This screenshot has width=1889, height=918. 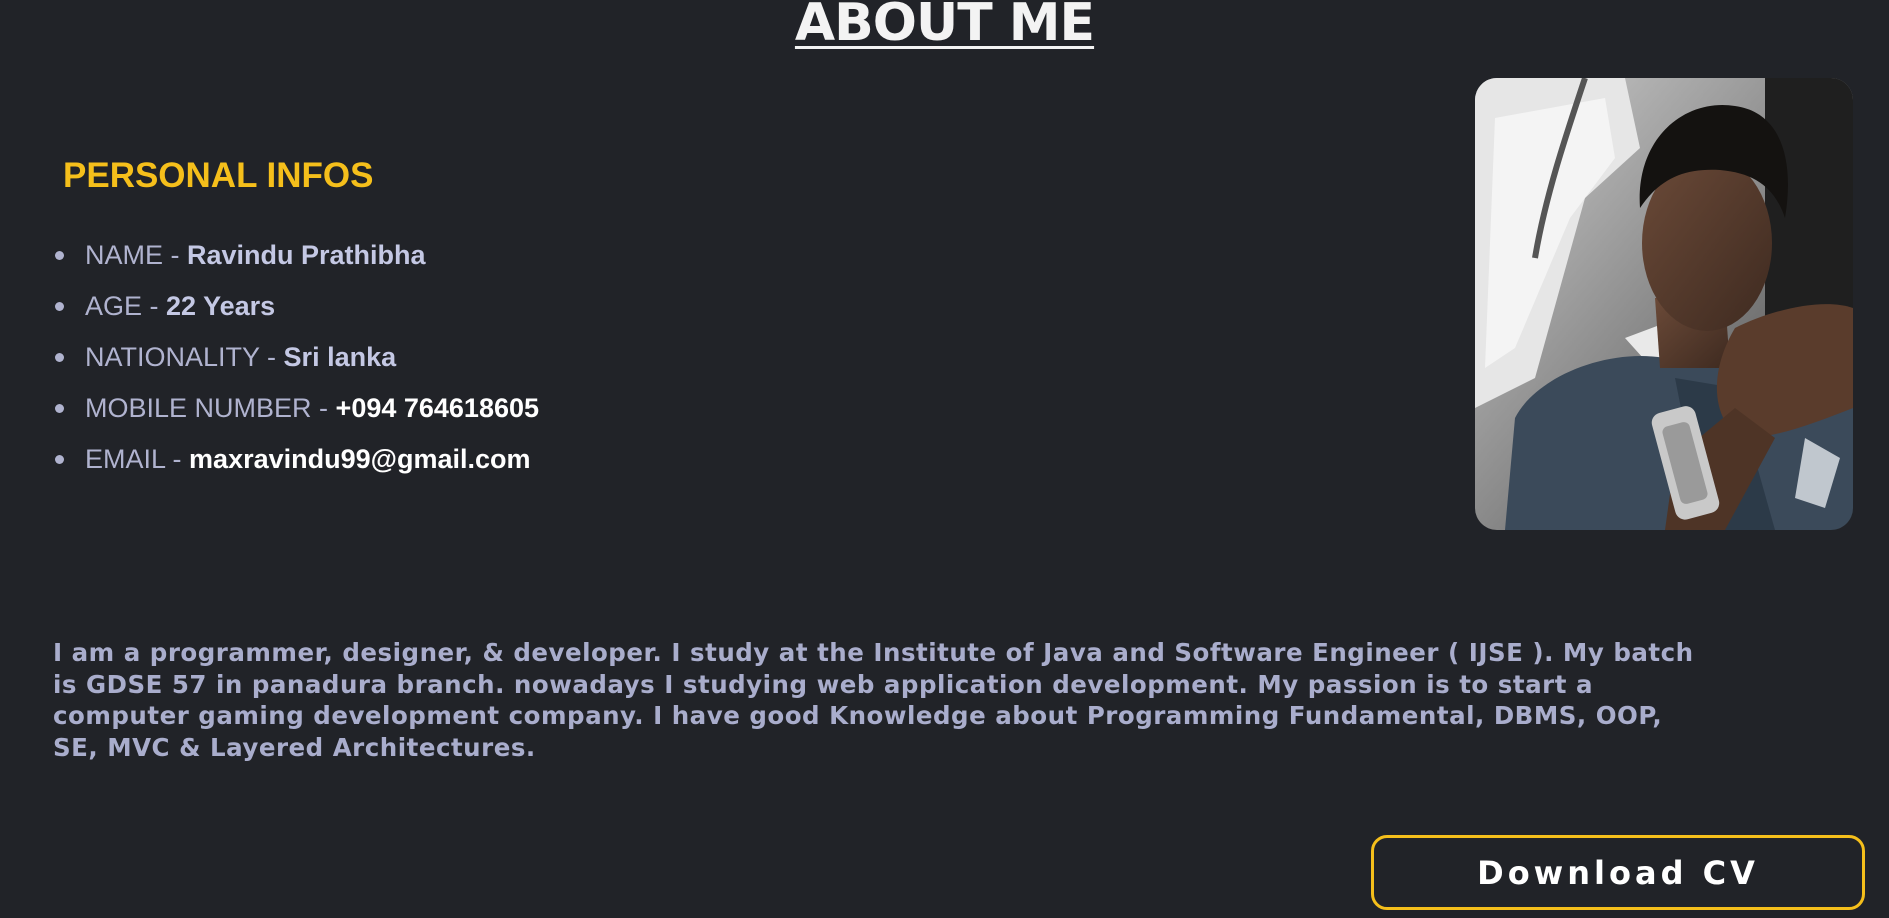 What do you see at coordinates (437, 408) in the screenshot?
I see `mobile-value: +094 764618605` at bounding box center [437, 408].